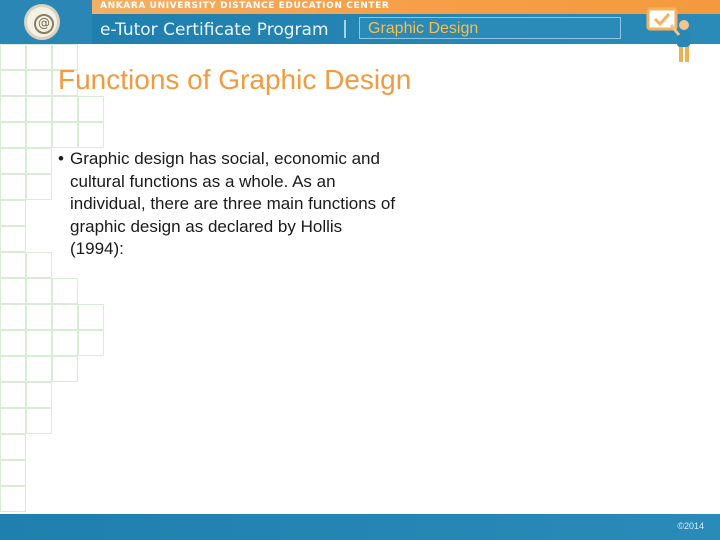 This screenshot has width=720, height=540. I want to click on decorative-grid, so click(52, 279).